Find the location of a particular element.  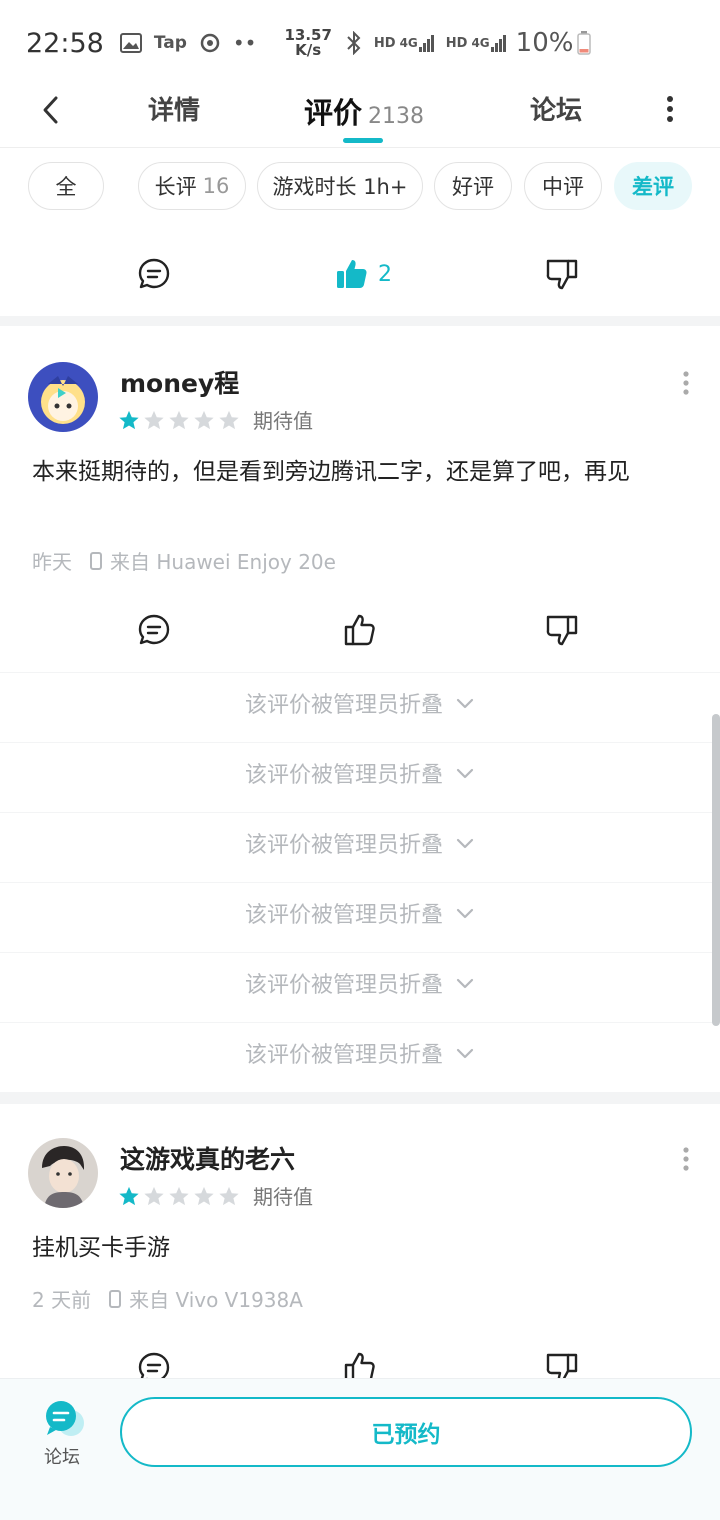

filter-all: 全 is located at coordinates (66, 186).